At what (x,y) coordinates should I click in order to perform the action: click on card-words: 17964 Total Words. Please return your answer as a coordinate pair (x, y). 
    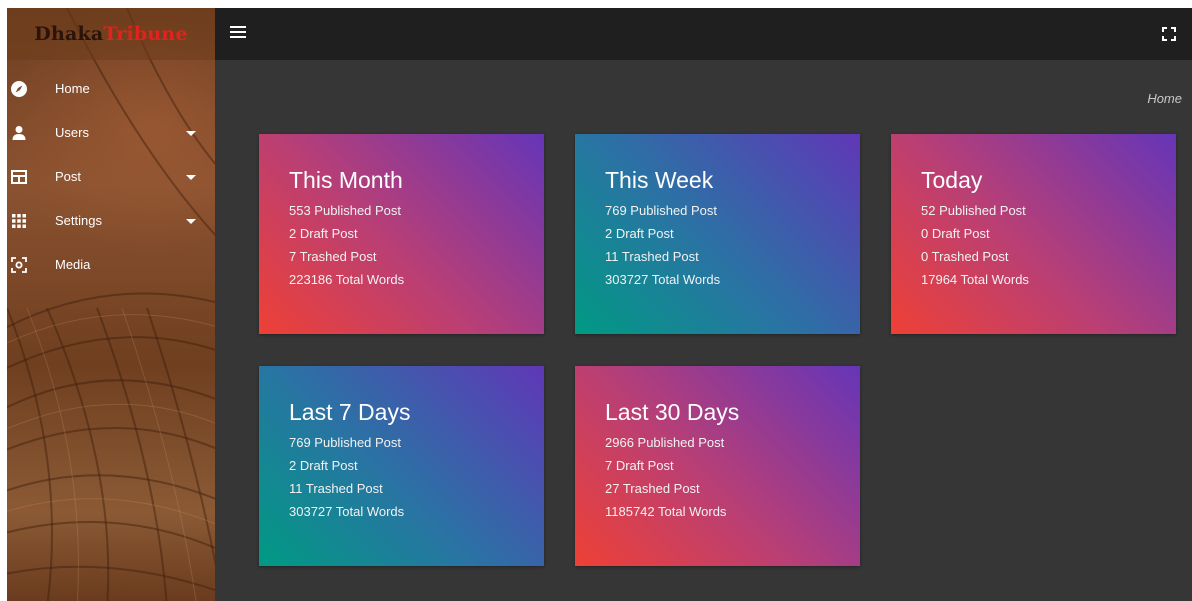
    Looking at the image, I should click on (975, 279).